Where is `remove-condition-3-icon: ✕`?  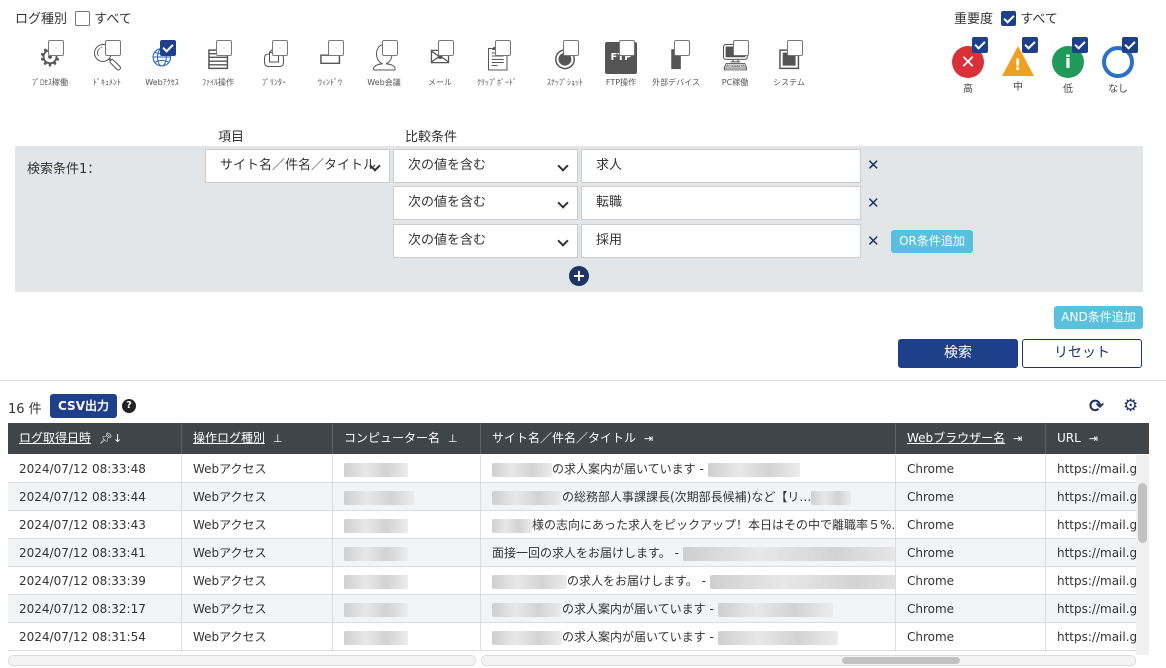
remove-condition-3-icon: ✕ is located at coordinates (873, 241).